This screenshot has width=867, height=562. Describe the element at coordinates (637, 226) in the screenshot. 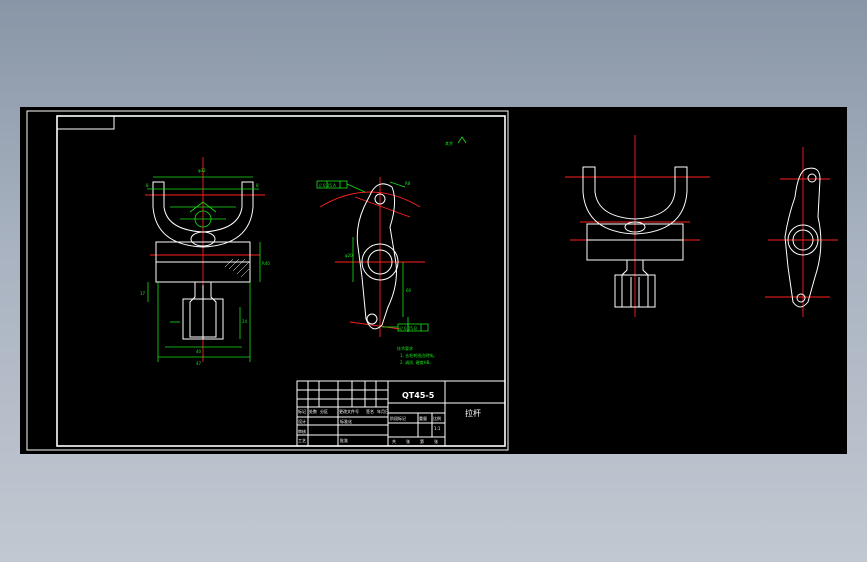

I see `model-fork-view` at that location.